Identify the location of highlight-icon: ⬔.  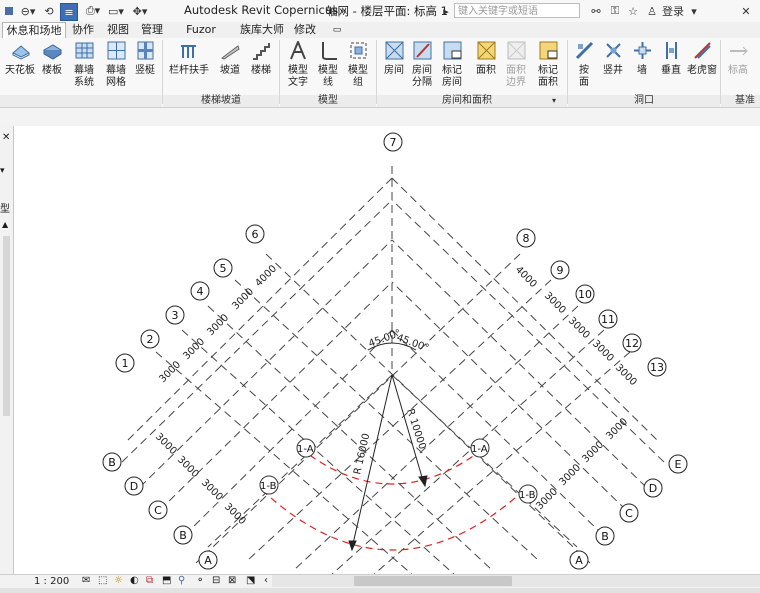
(250, 580).